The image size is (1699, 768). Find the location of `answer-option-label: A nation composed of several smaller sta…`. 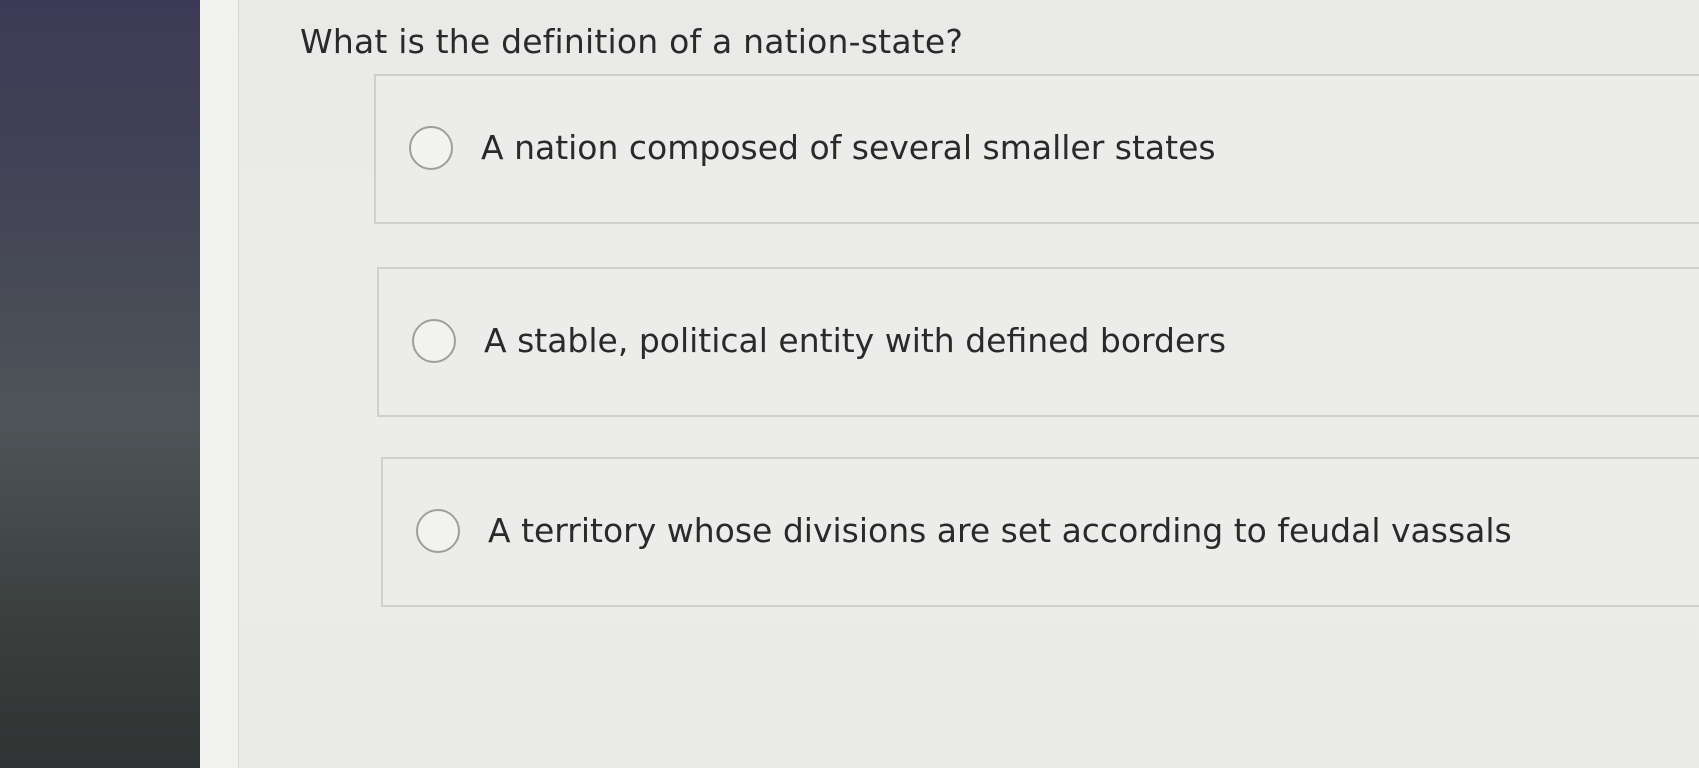

answer-option-label: A nation composed of several smaller sta… is located at coordinates (848, 147).